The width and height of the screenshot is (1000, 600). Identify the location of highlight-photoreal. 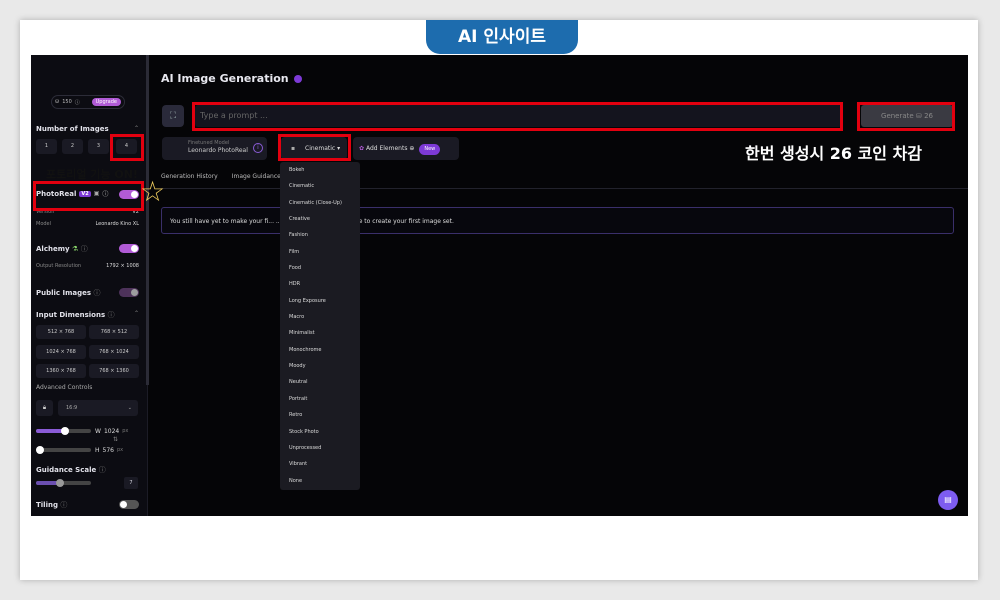
(88, 196).